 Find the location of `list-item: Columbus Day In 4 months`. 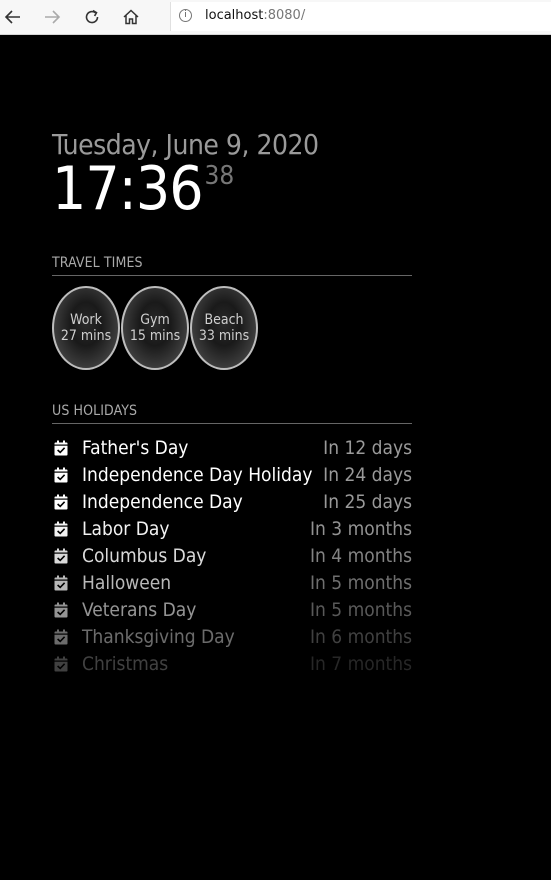

list-item: Columbus Day In 4 months is located at coordinates (232, 555).